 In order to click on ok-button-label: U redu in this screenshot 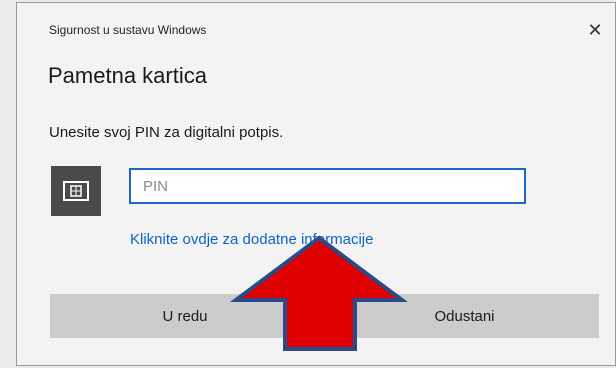, I will do `click(185, 316)`.